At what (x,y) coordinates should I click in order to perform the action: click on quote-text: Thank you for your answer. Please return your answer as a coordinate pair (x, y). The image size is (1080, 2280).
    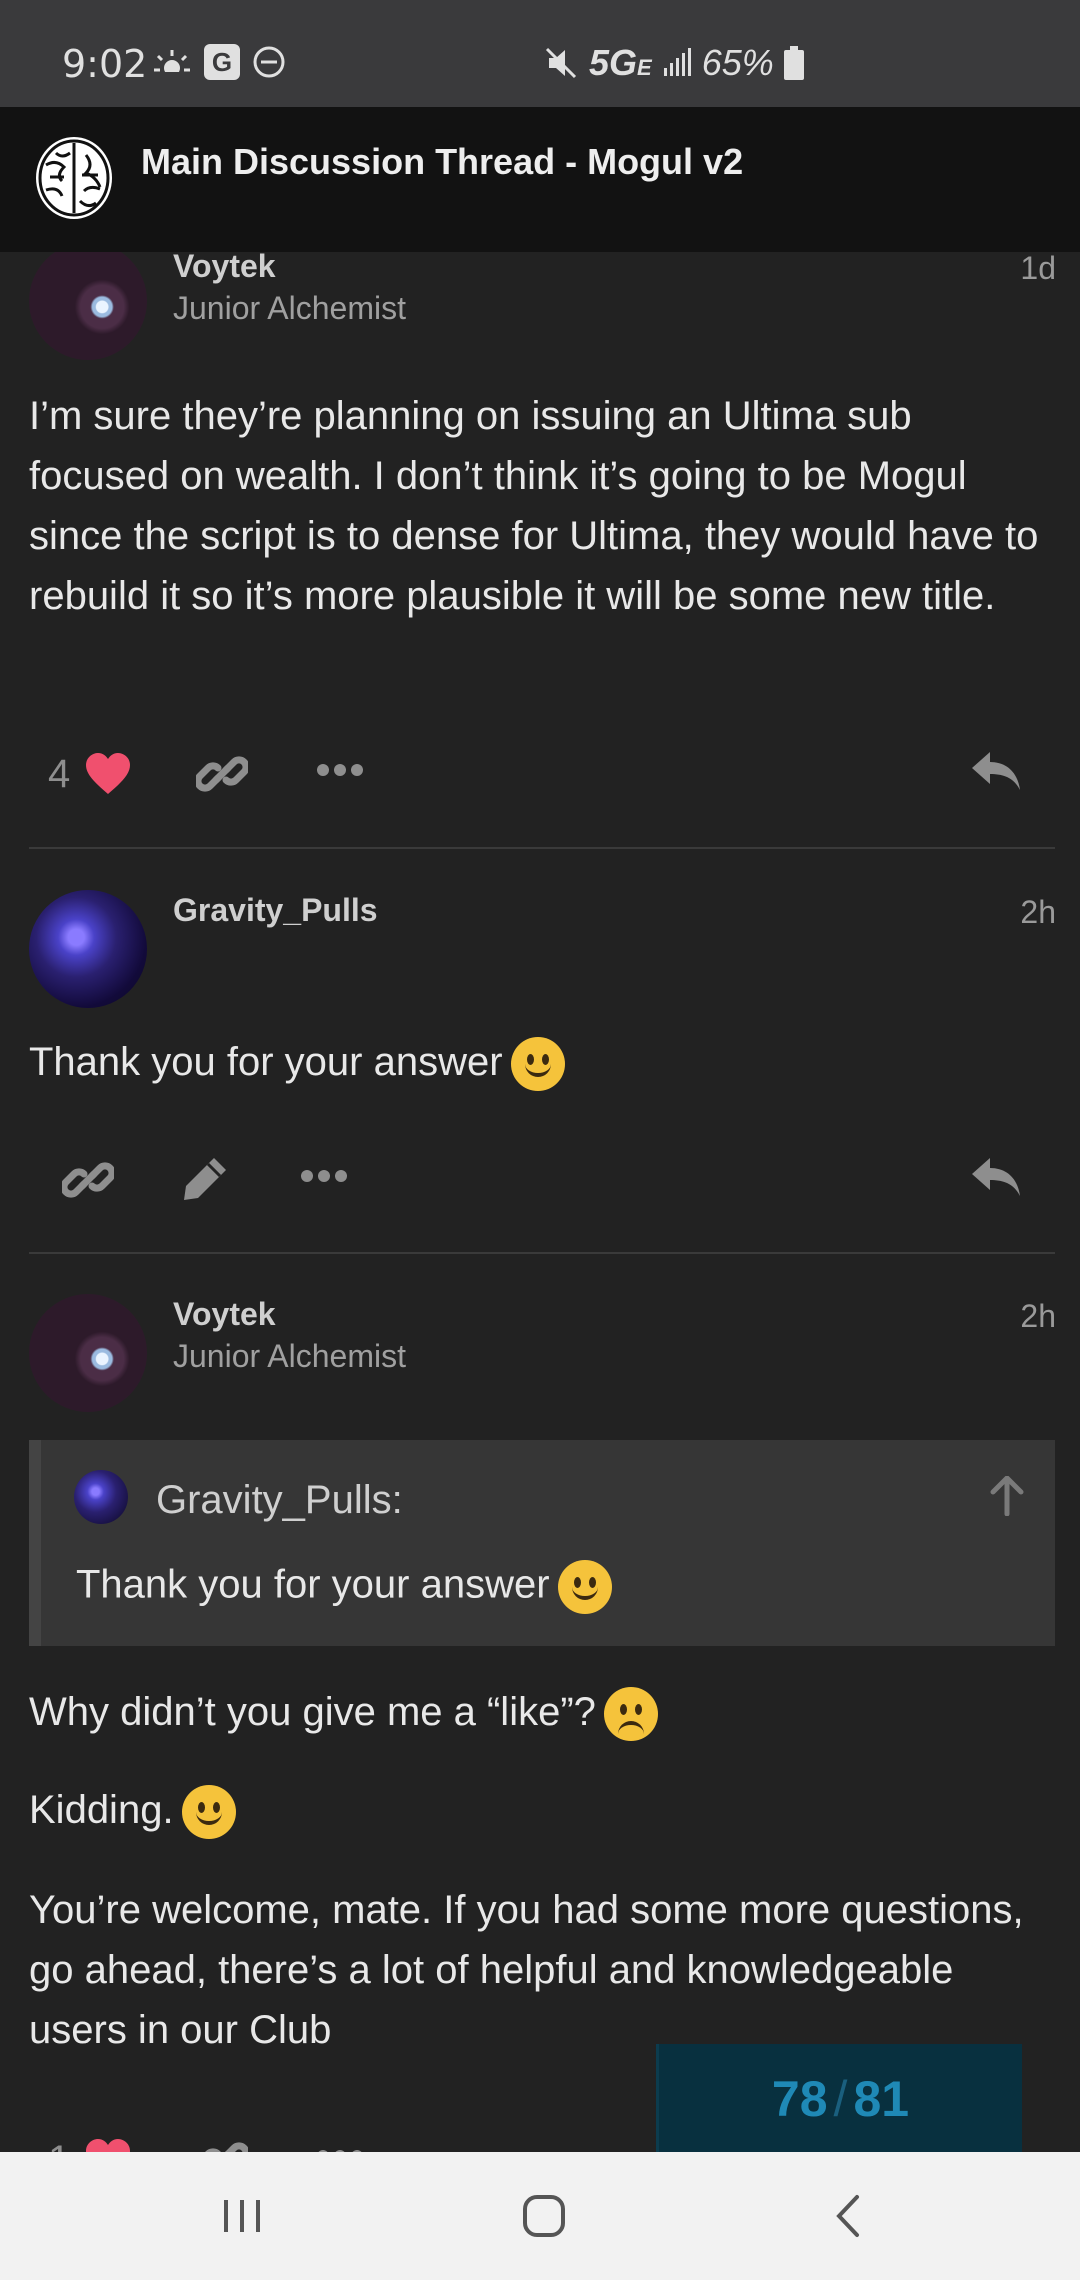
    Looking at the image, I should click on (344, 1587).